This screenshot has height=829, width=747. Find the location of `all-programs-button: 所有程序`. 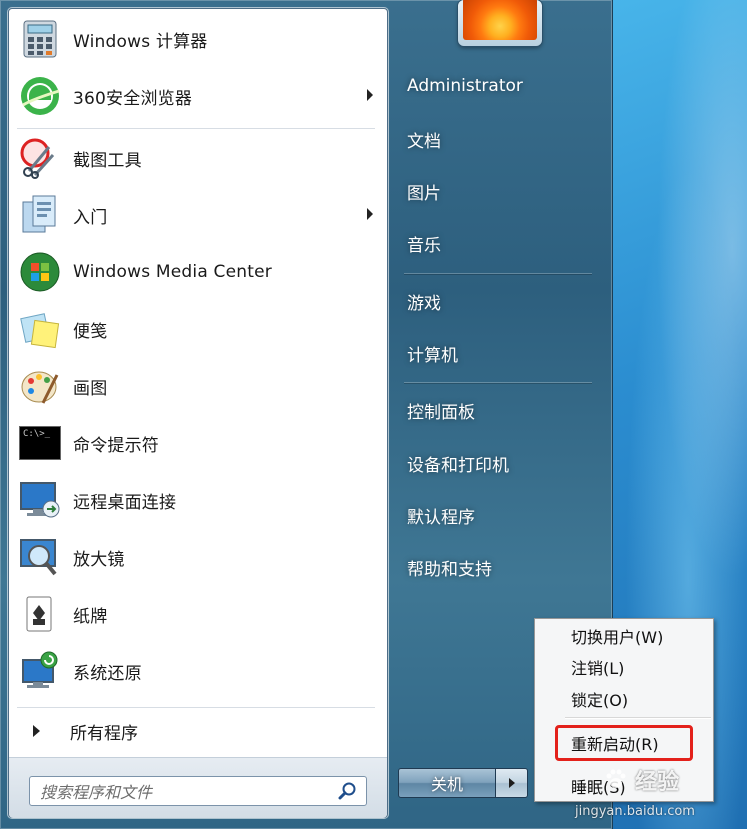

all-programs-button: 所有程序 is located at coordinates (198, 731).